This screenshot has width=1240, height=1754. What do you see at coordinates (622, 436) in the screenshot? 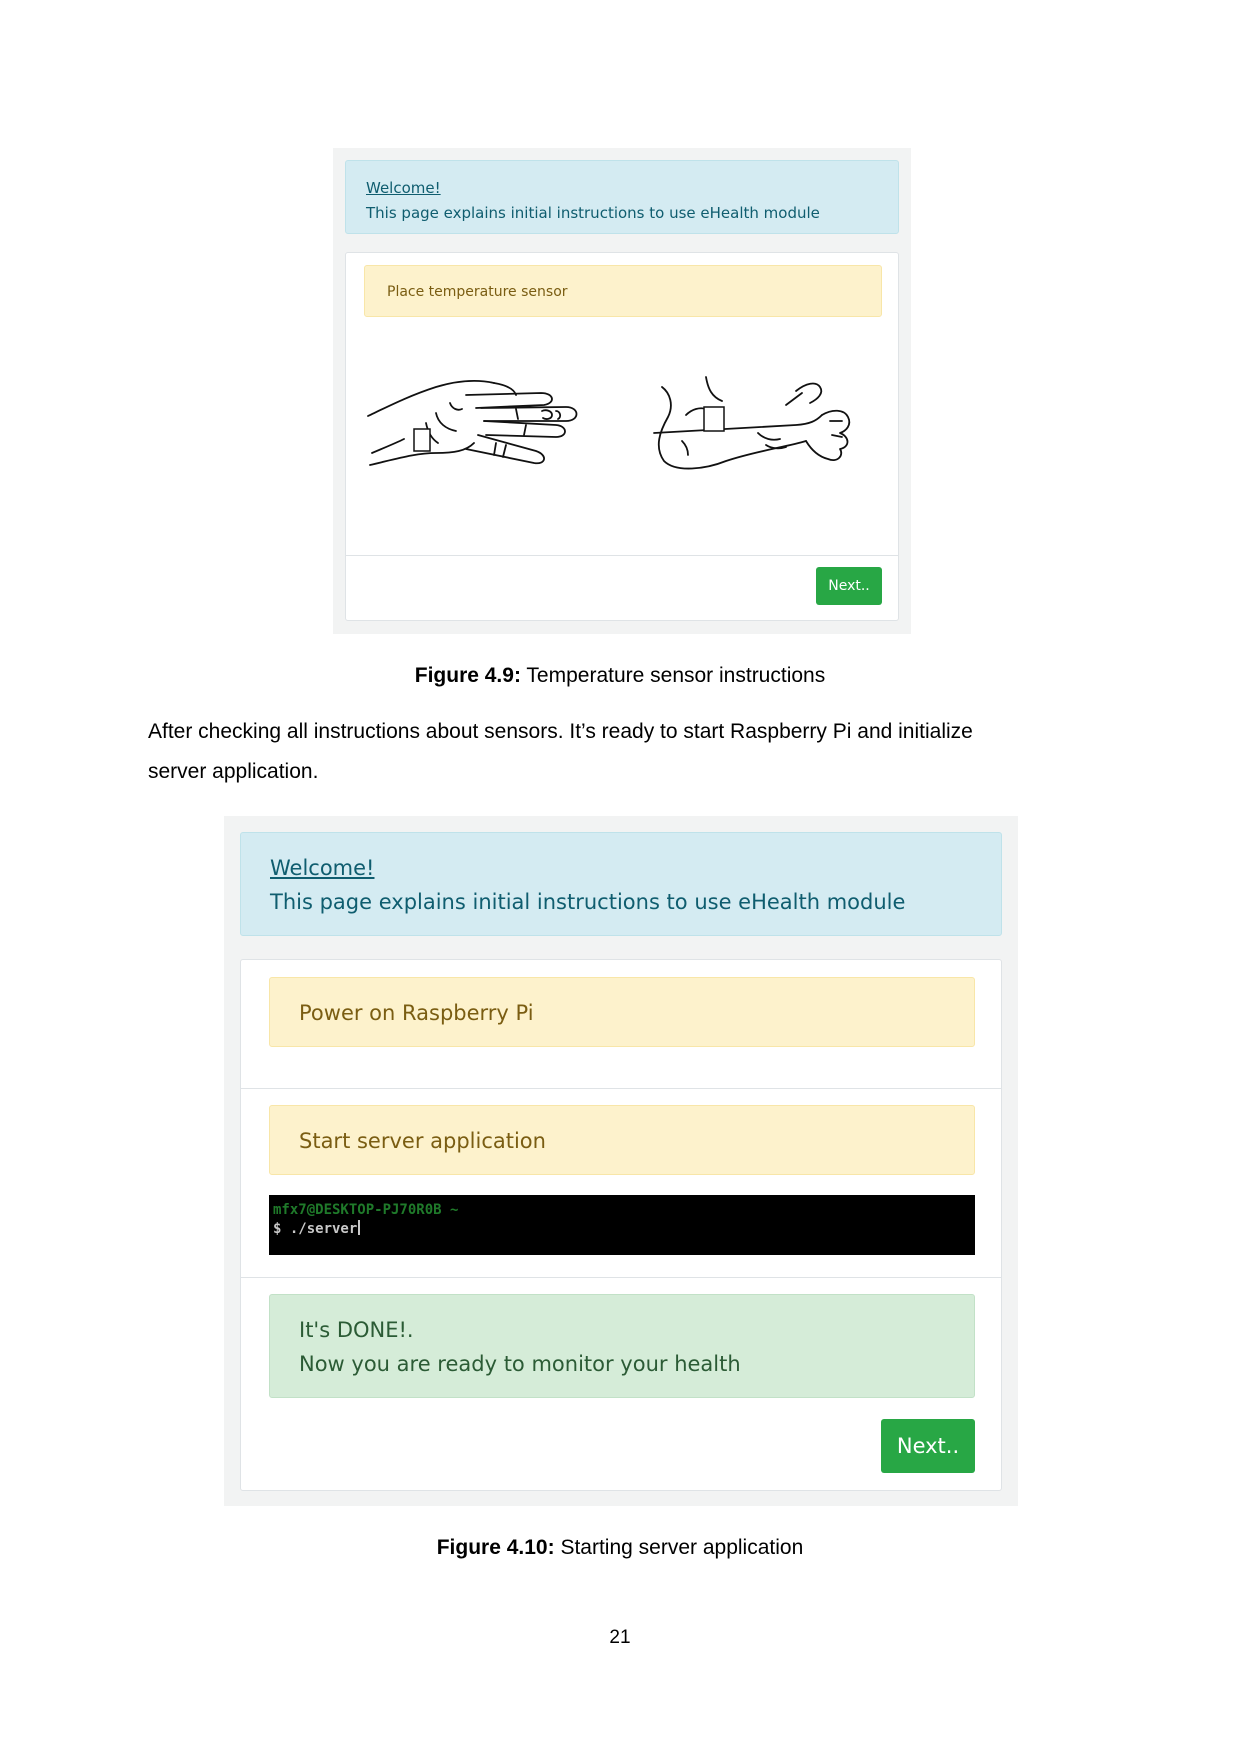
I see `instruction-card: Place temperature sensor Next..` at bounding box center [622, 436].